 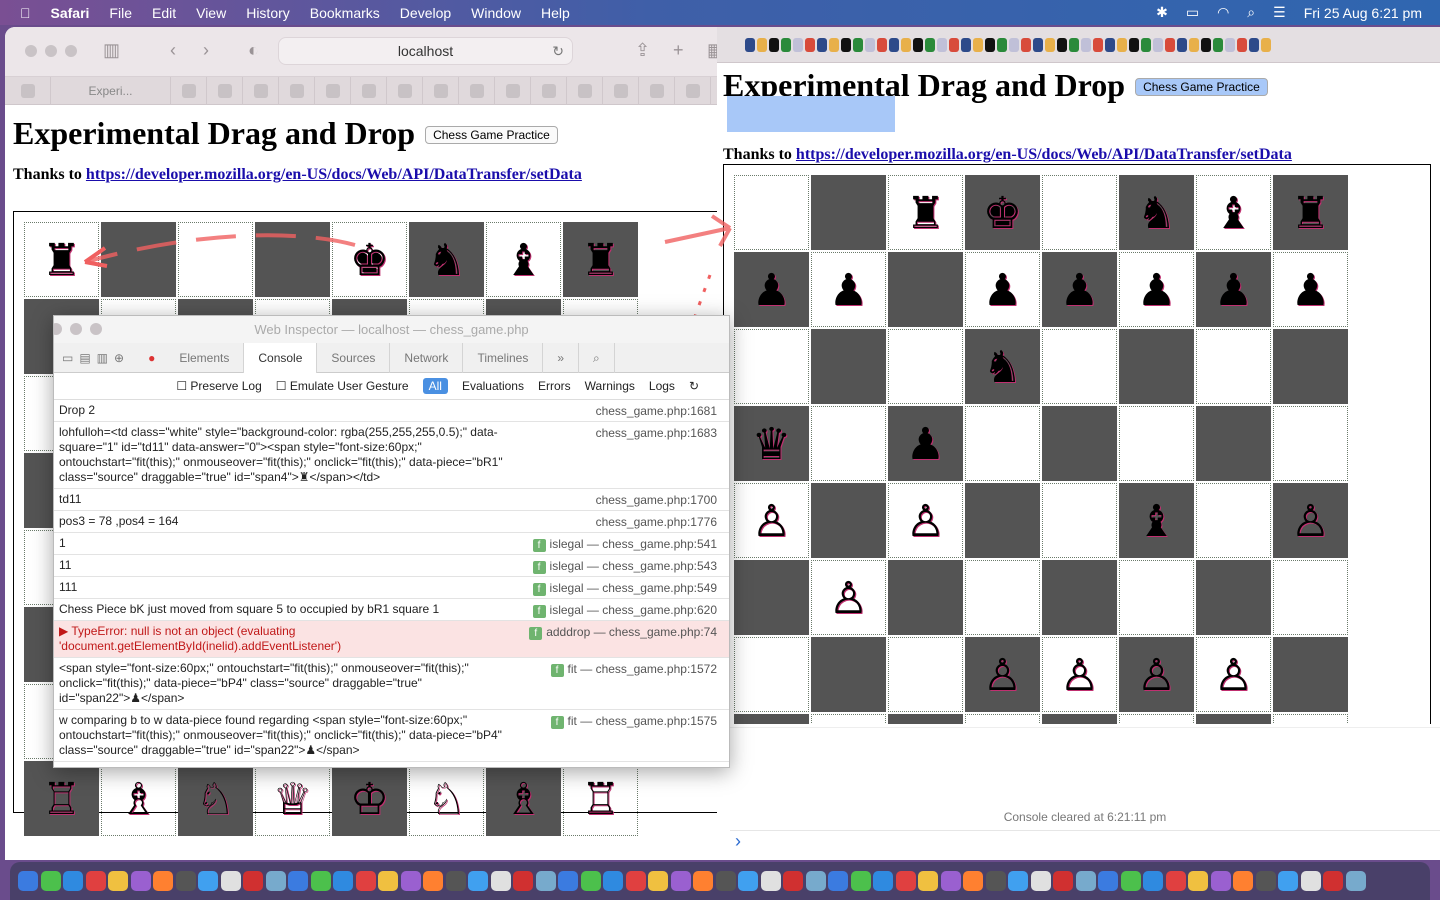 I want to click on tab-network: Network, so click(x=427, y=357).